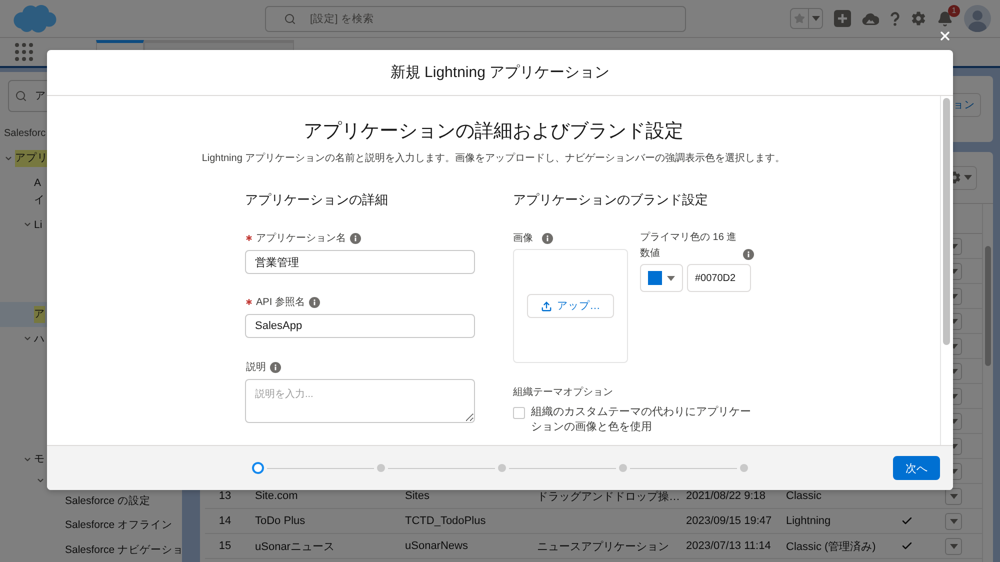 Image resolution: width=1000 pixels, height=562 pixels. I want to click on field-label: アプリケーション名, so click(301, 238).